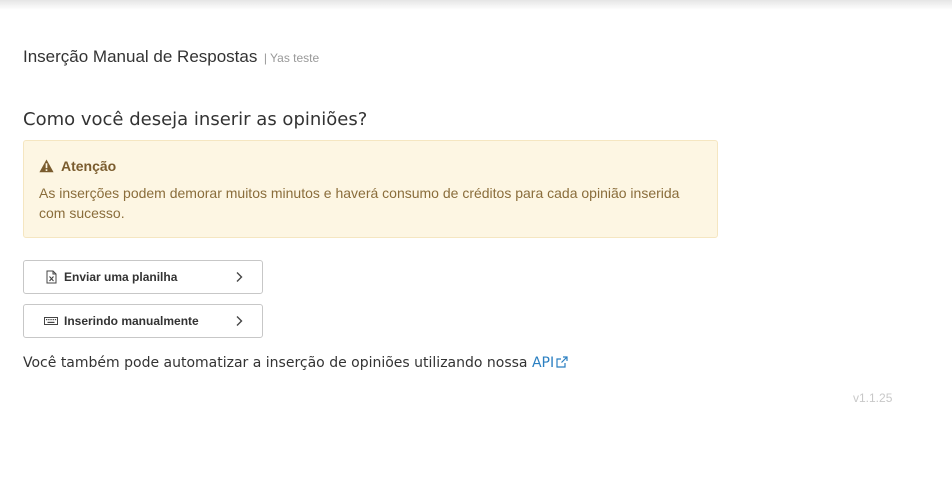 The image size is (952, 496). I want to click on spreadsheet-icon, so click(51, 277).